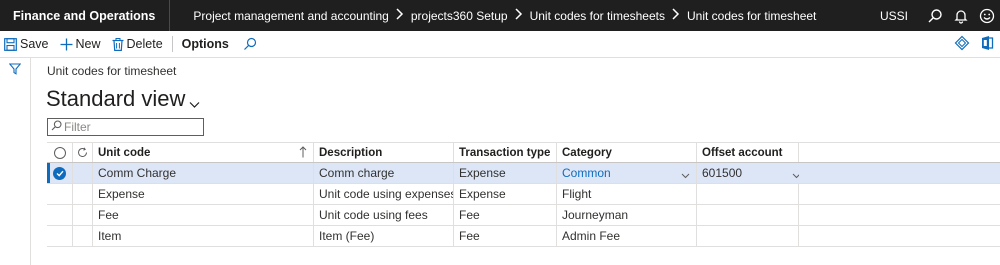 This screenshot has height=265, width=1000. Describe the element at coordinates (144, 44) in the screenshot. I see `delete-label: Delete` at that location.